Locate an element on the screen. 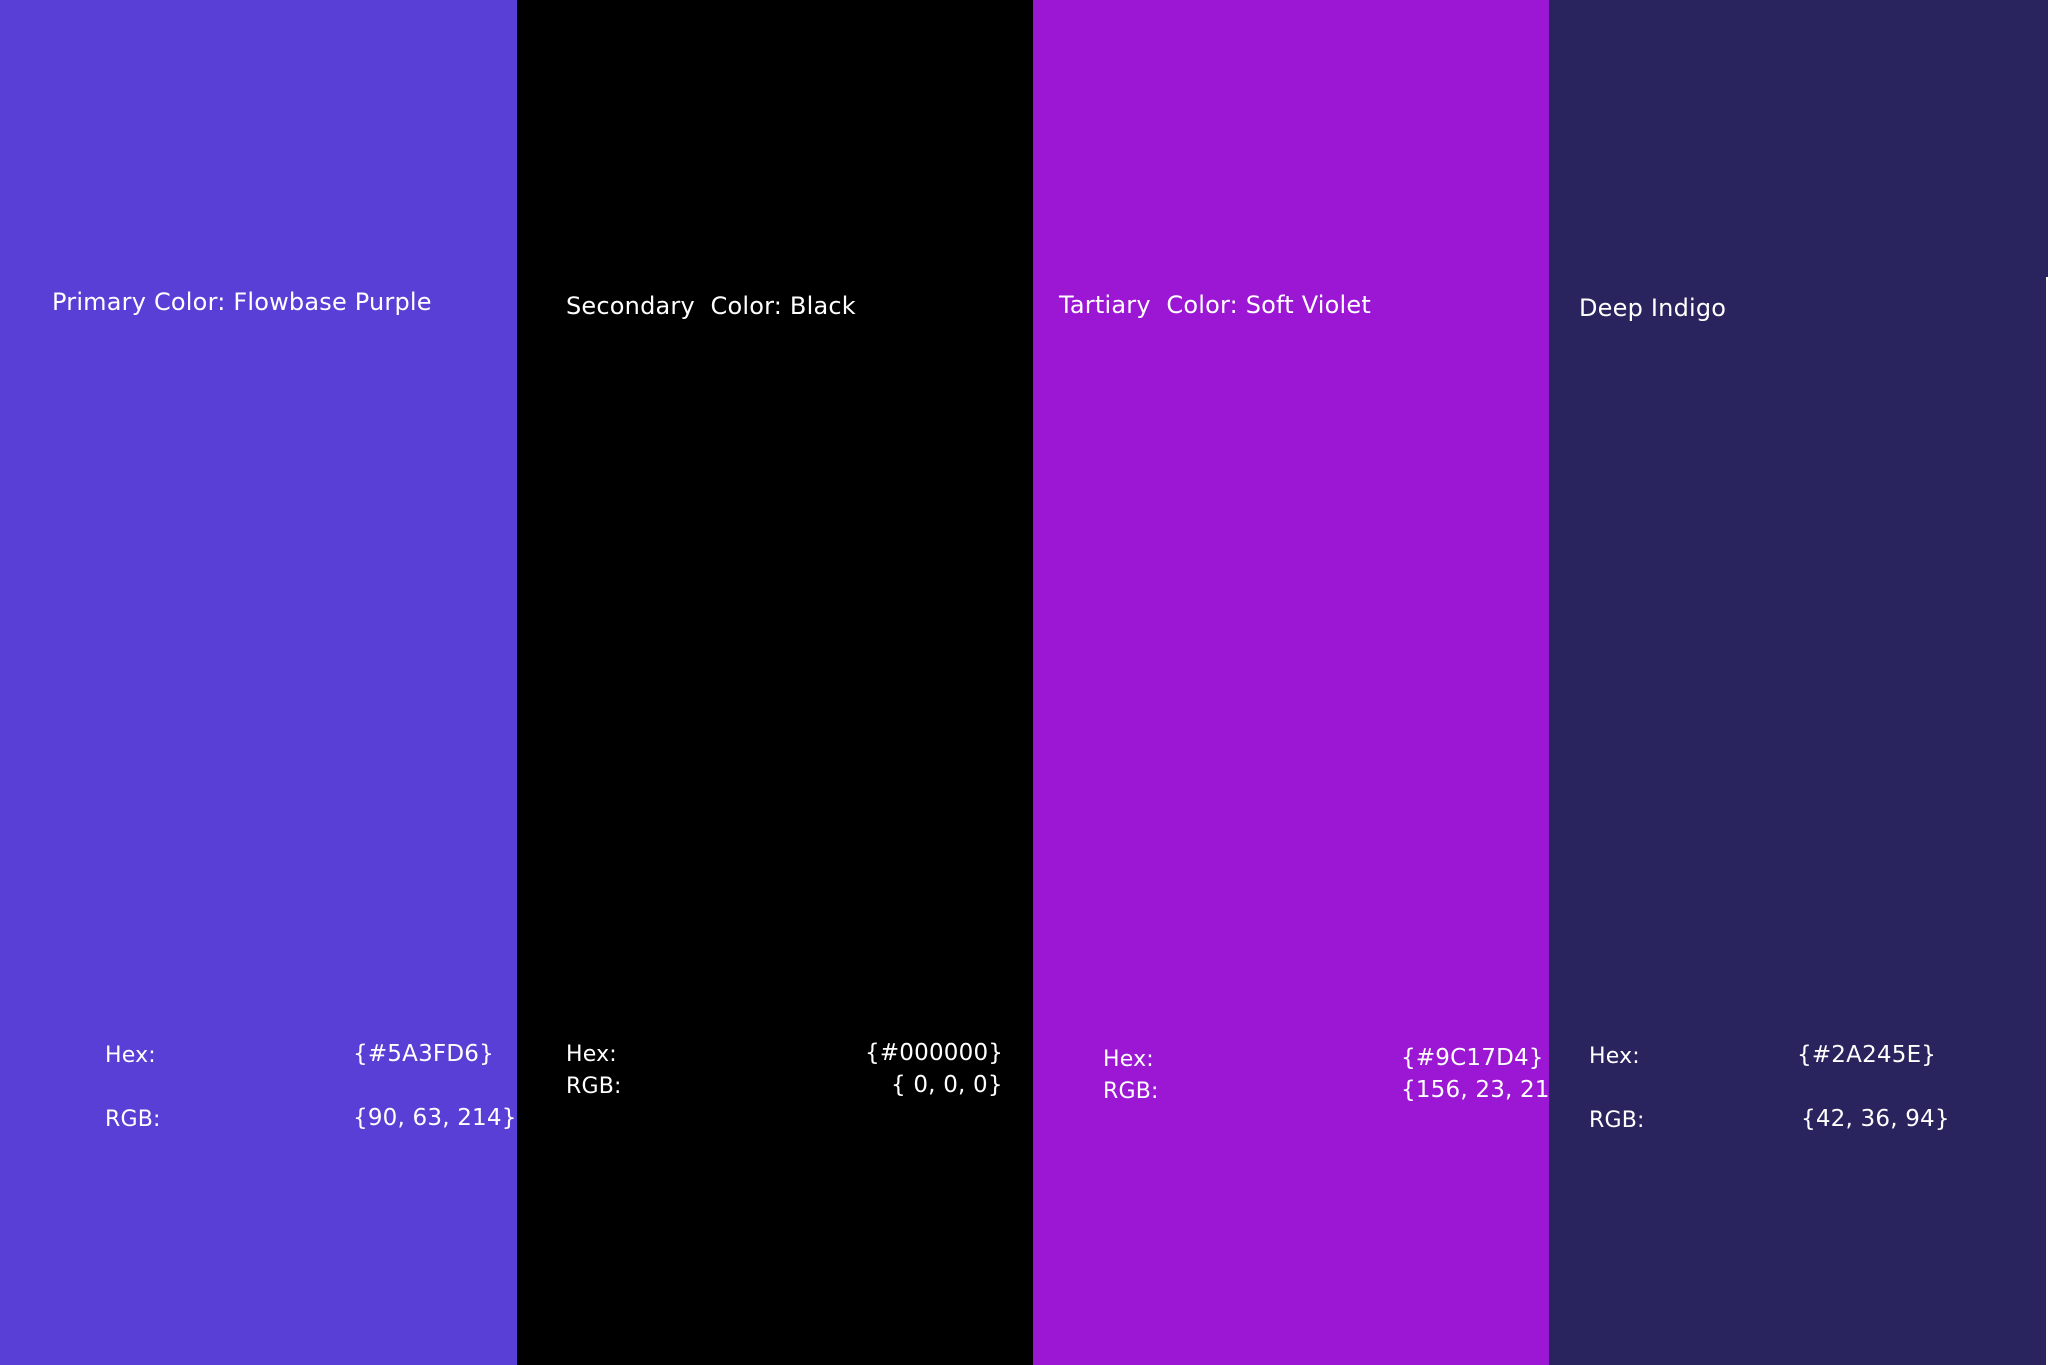 The width and height of the screenshot is (2048, 1365). rgb-value: {42, 36, 94} is located at coordinates (1875, 1119).